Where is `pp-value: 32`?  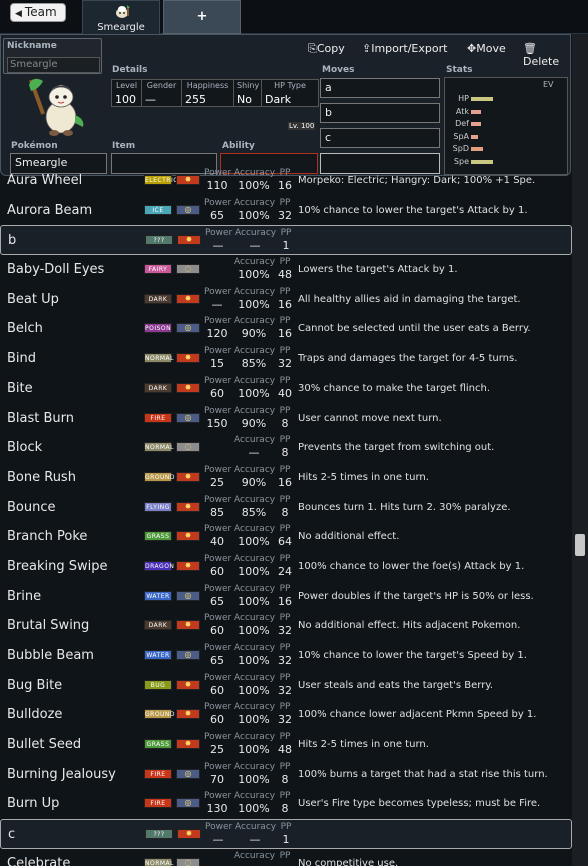
pp-value: 32 is located at coordinates (285, 660).